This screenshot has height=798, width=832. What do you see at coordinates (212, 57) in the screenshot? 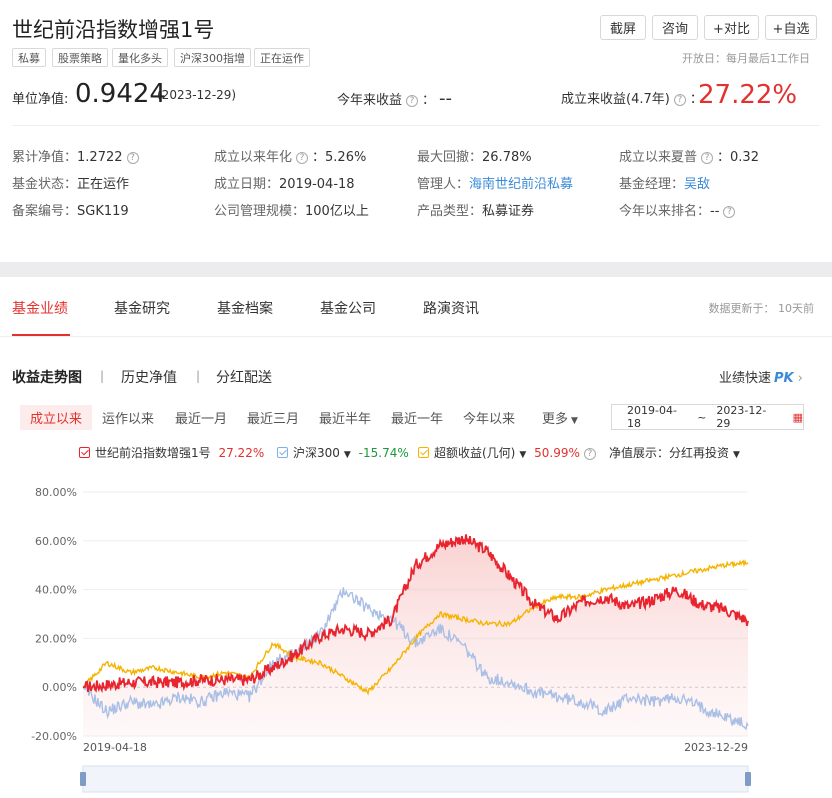
I see `tag-index: 沪深300指增` at bounding box center [212, 57].